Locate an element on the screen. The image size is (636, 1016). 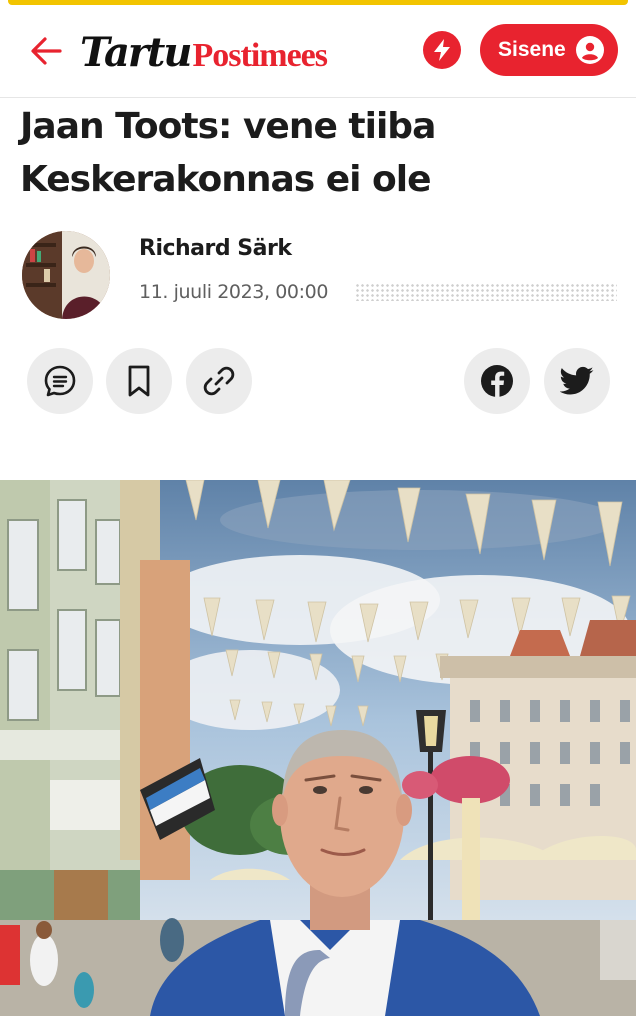
arrow-left-icon is located at coordinates (46, 51).